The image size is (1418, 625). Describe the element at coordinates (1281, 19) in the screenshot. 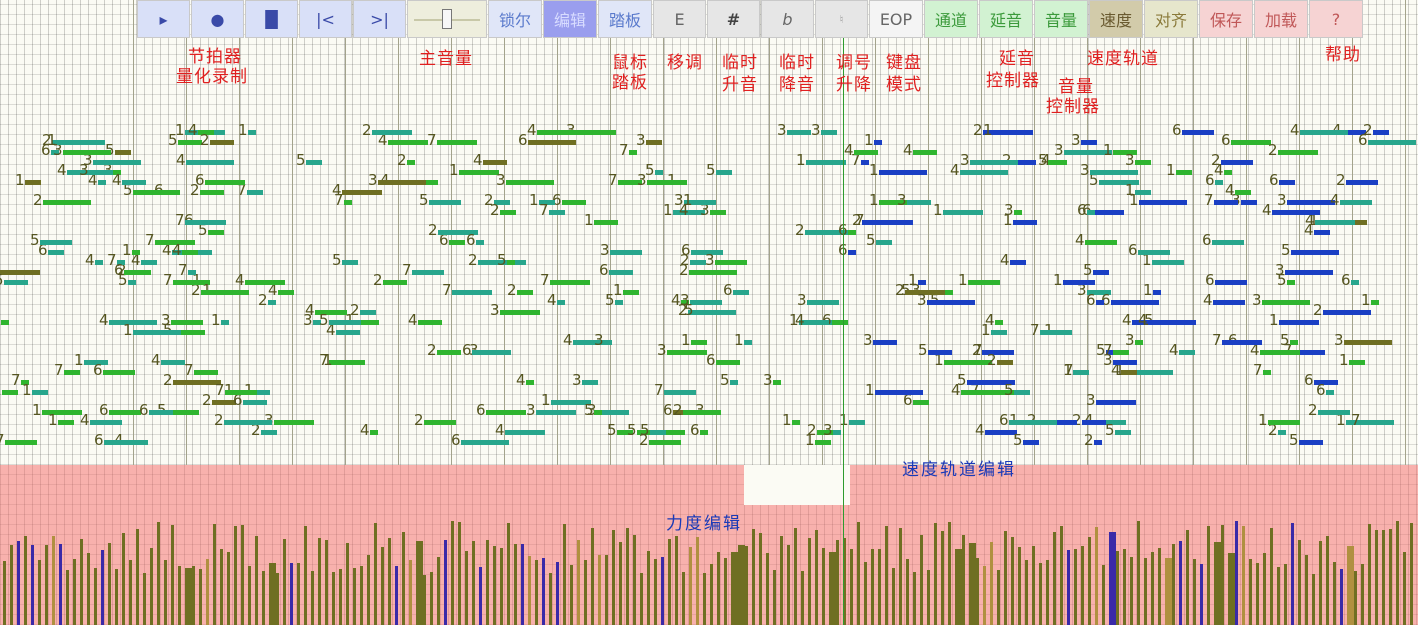

I see `load-button: 加载` at that location.